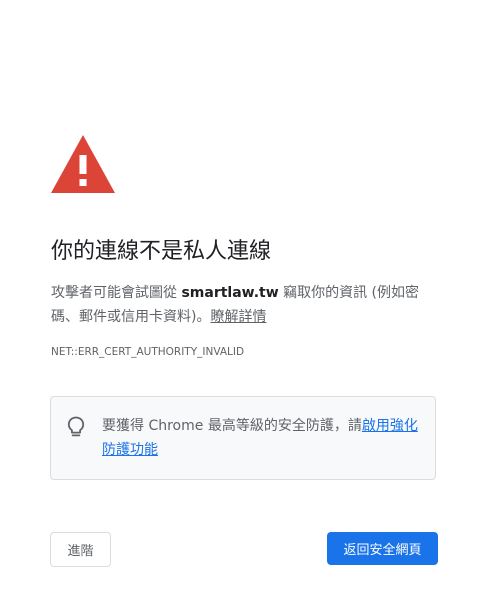 The image size is (490, 615). I want to click on enhanced-protection-message: 要獲得 Chrome 最高等級的安全防護，請, so click(232, 426).